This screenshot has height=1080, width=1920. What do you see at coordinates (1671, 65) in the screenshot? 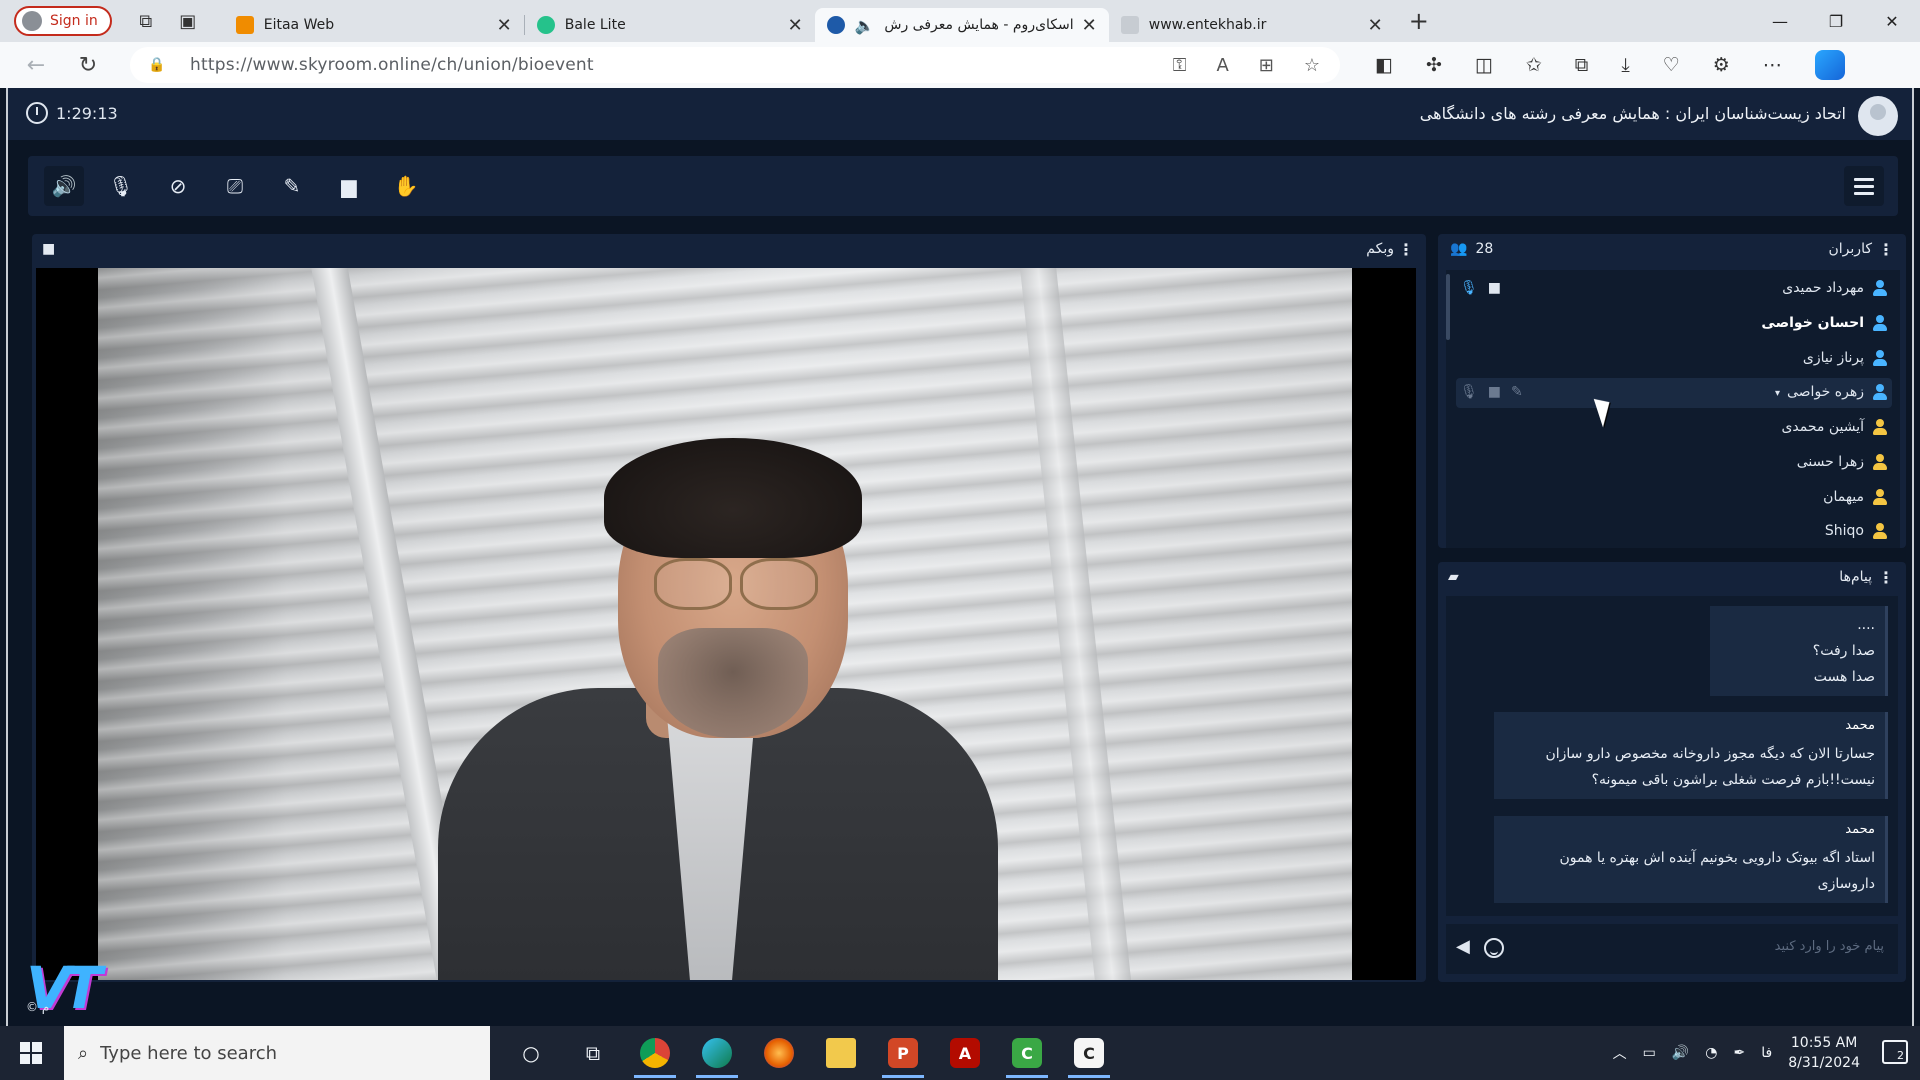
I see `browser-essentials-icon: ♡` at bounding box center [1671, 65].